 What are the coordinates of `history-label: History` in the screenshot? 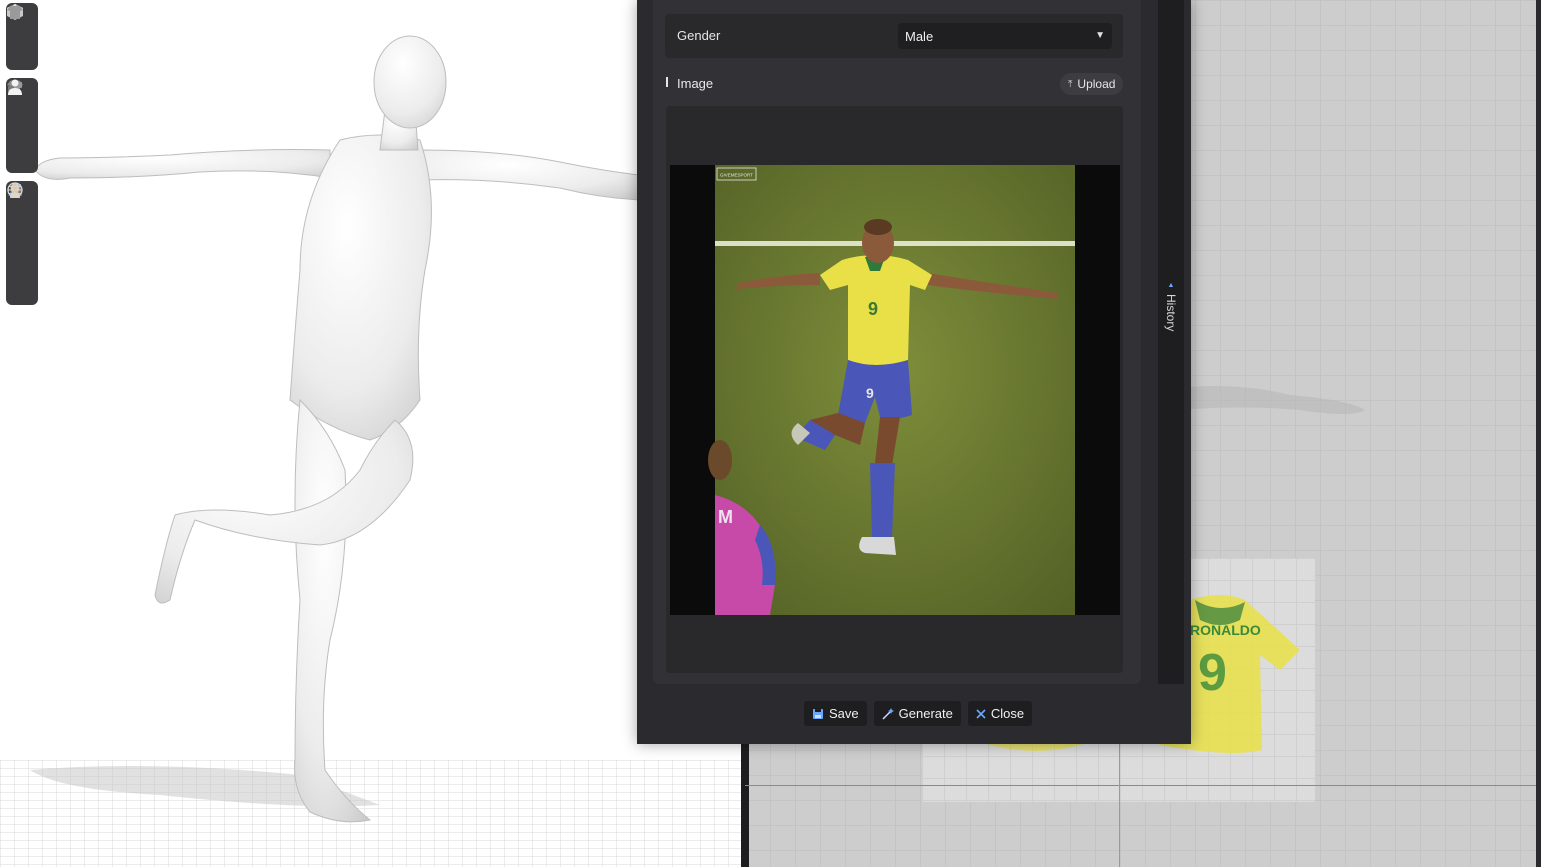 It's located at (1171, 313).